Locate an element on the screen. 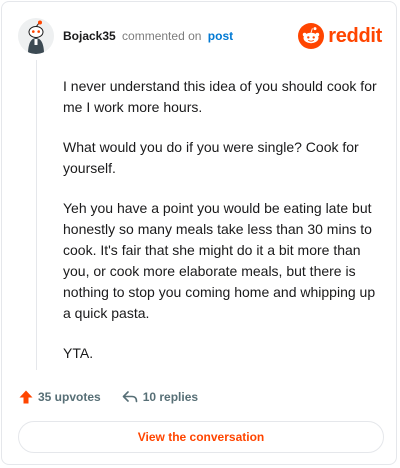 This screenshot has height=468, width=400. snoo-avatar-icon is located at coordinates (36, 36).